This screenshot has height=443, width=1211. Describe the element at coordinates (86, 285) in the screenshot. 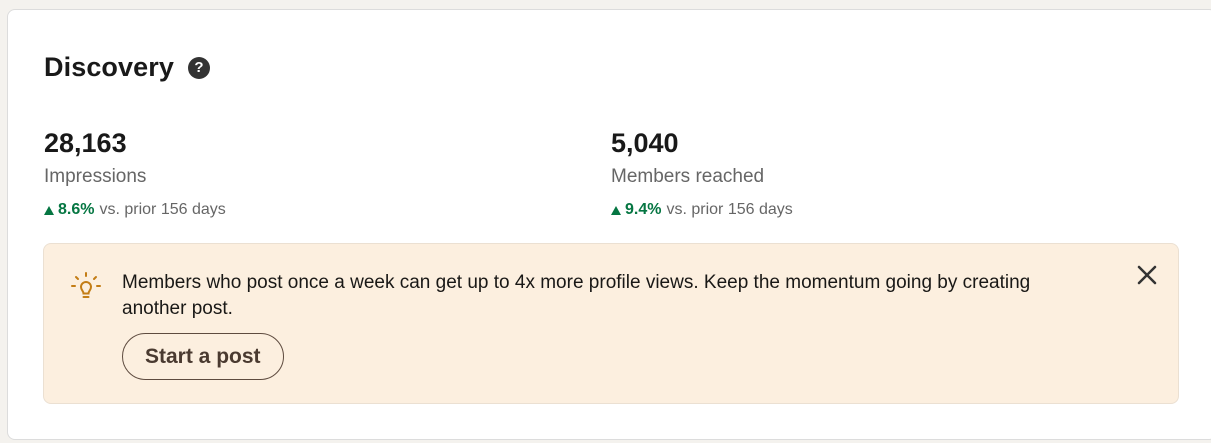

I see `lightbulb-icon` at that location.